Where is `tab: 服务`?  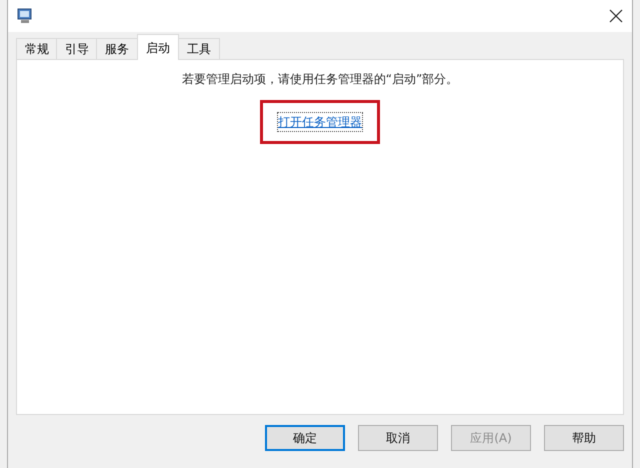 tab: 服务 is located at coordinates (117, 49).